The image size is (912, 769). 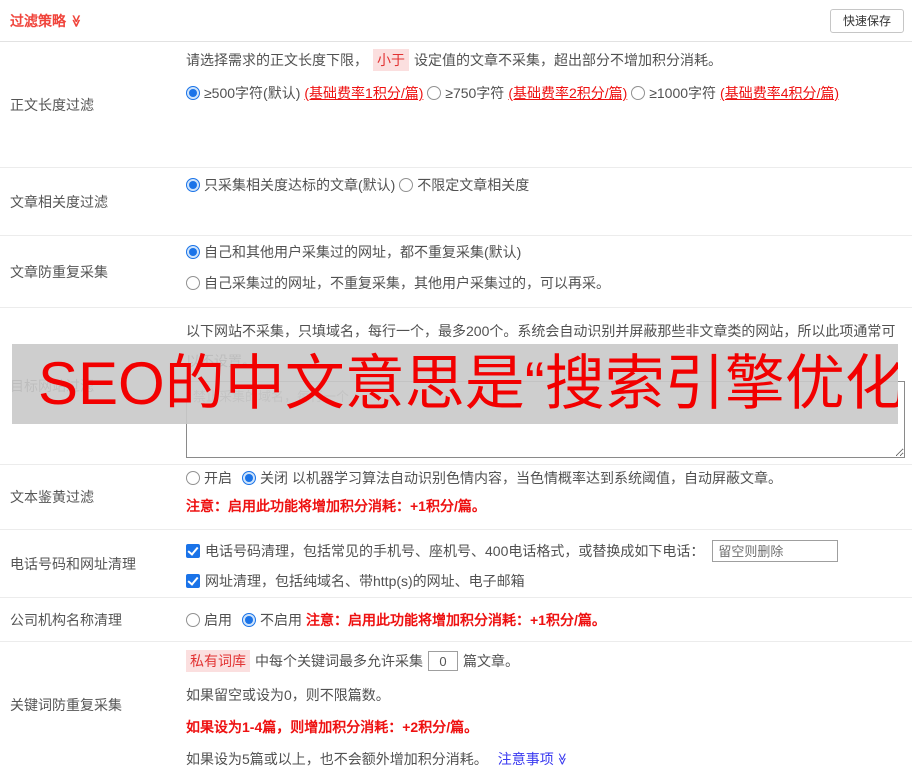 What do you see at coordinates (73, 563) in the screenshot?
I see `row-label: 电话号码和网址清理` at bounding box center [73, 563].